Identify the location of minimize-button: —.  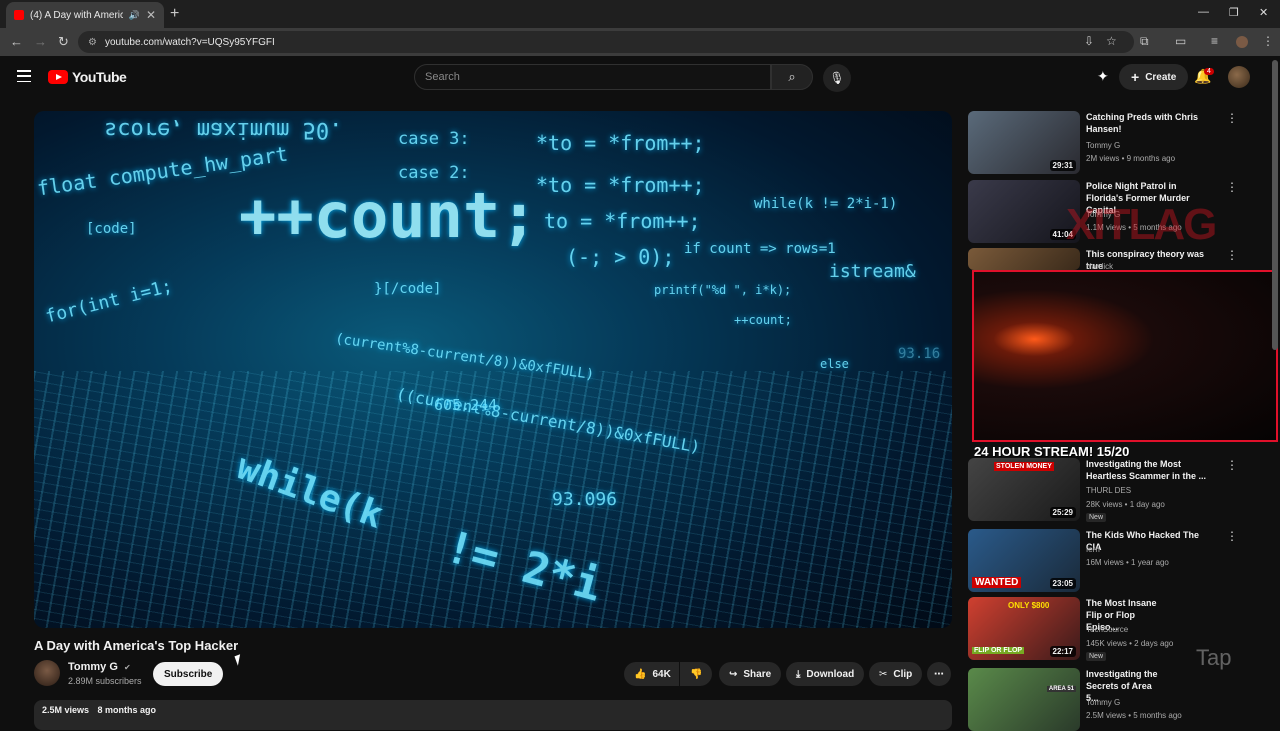
(1203, 12).